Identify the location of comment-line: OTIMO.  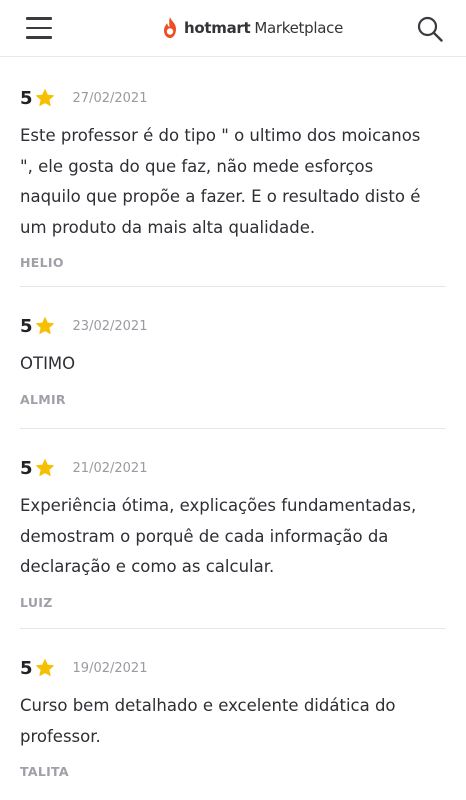
(48, 363).